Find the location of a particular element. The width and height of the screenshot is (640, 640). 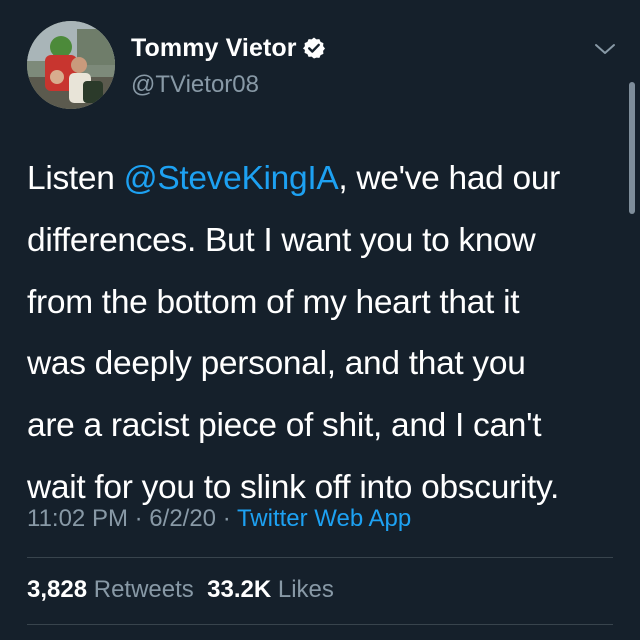

chevron-down-icon is located at coordinates (605, 49).